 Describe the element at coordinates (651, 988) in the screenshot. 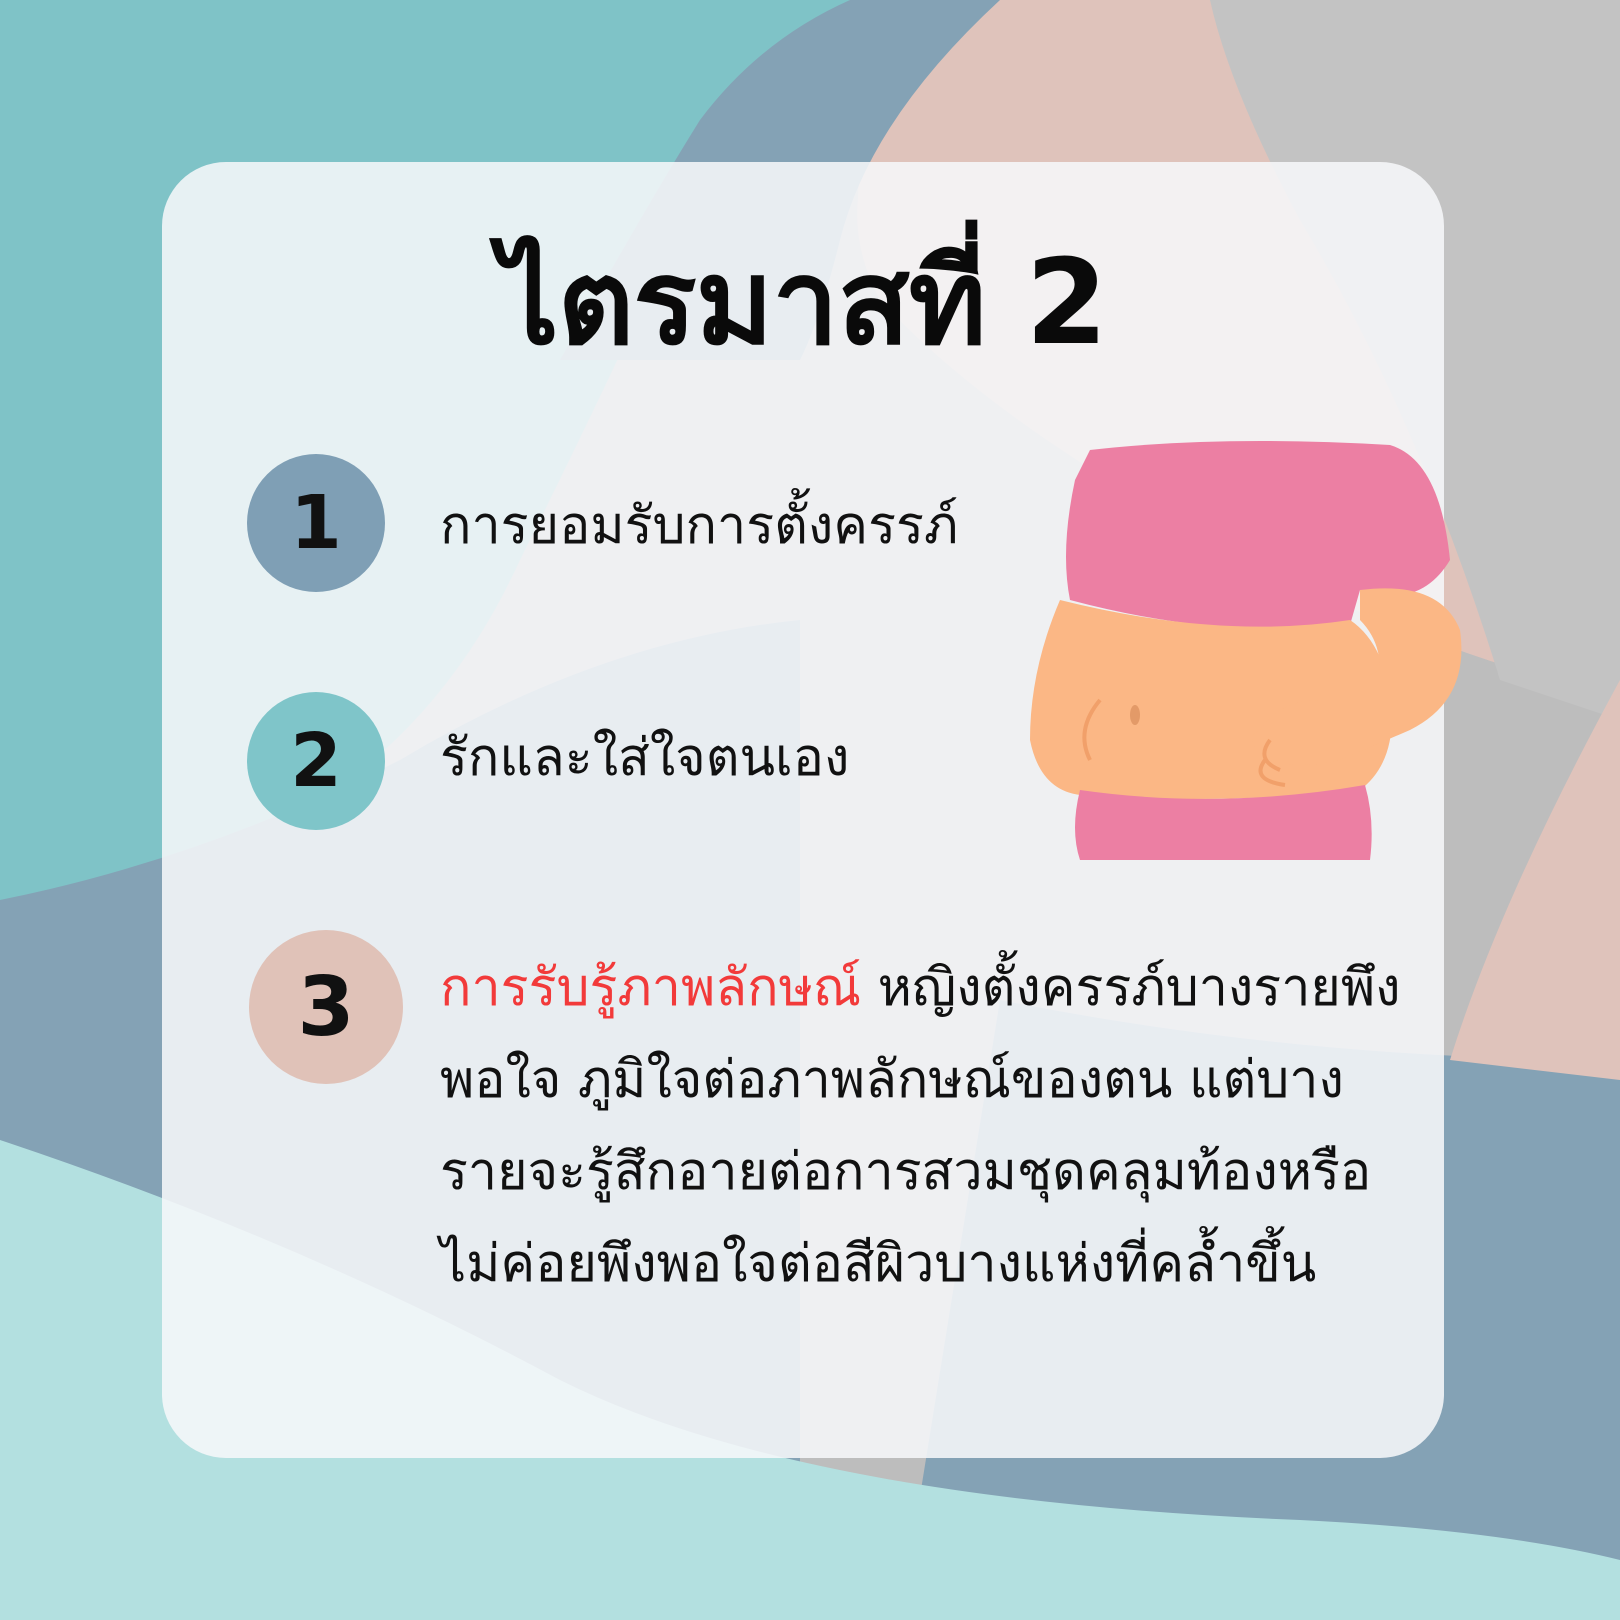

I see `highlight-text: การรับรู้ภาพลักษณ์` at that location.